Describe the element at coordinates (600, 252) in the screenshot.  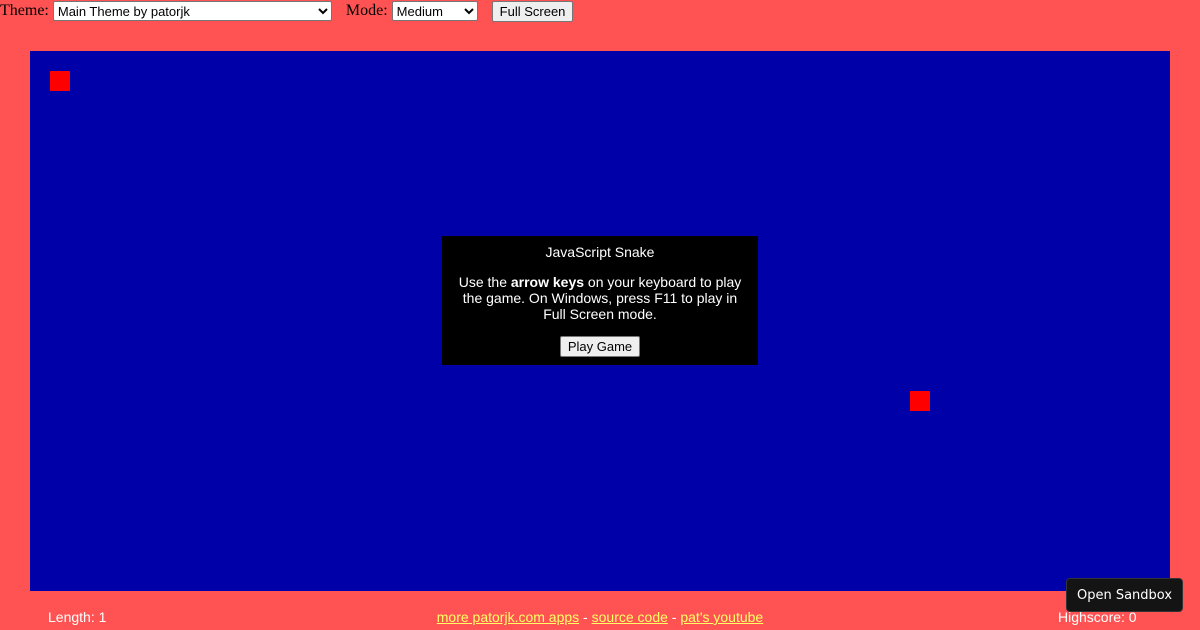
I see `dialog-title: JavaScript Snake` at that location.